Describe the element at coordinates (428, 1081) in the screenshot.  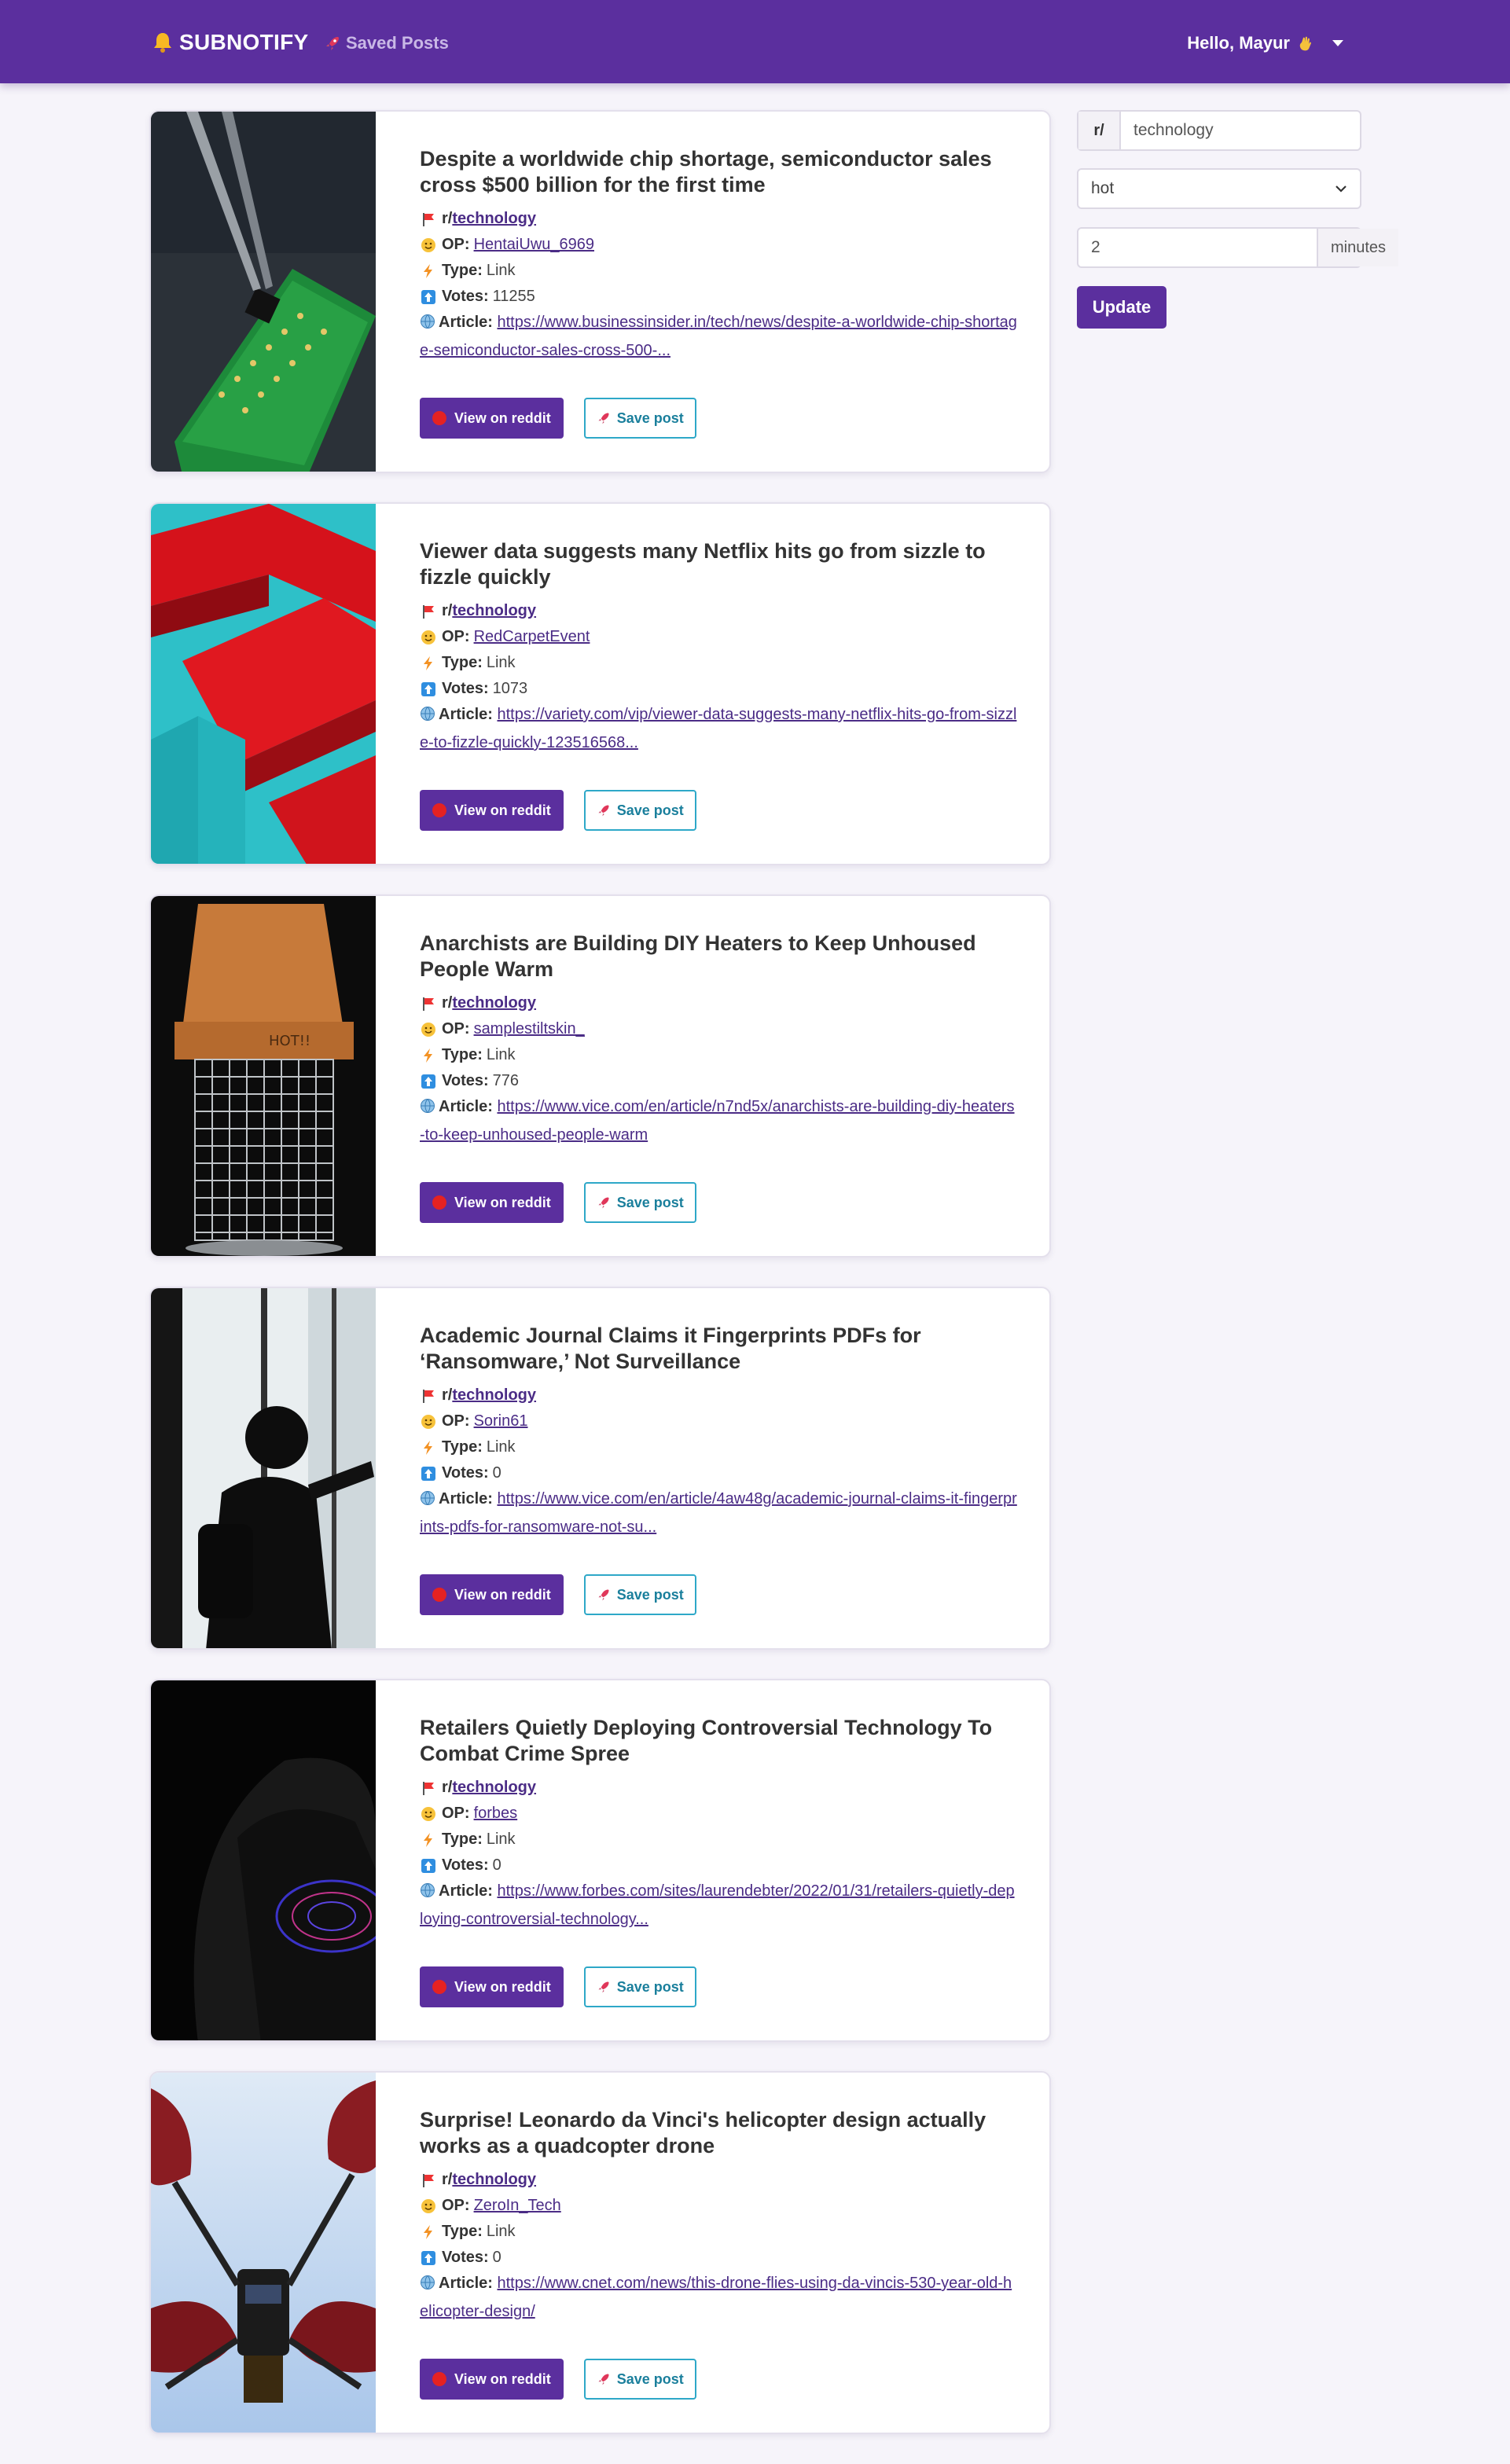
I see `up-arrow-icon` at that location.